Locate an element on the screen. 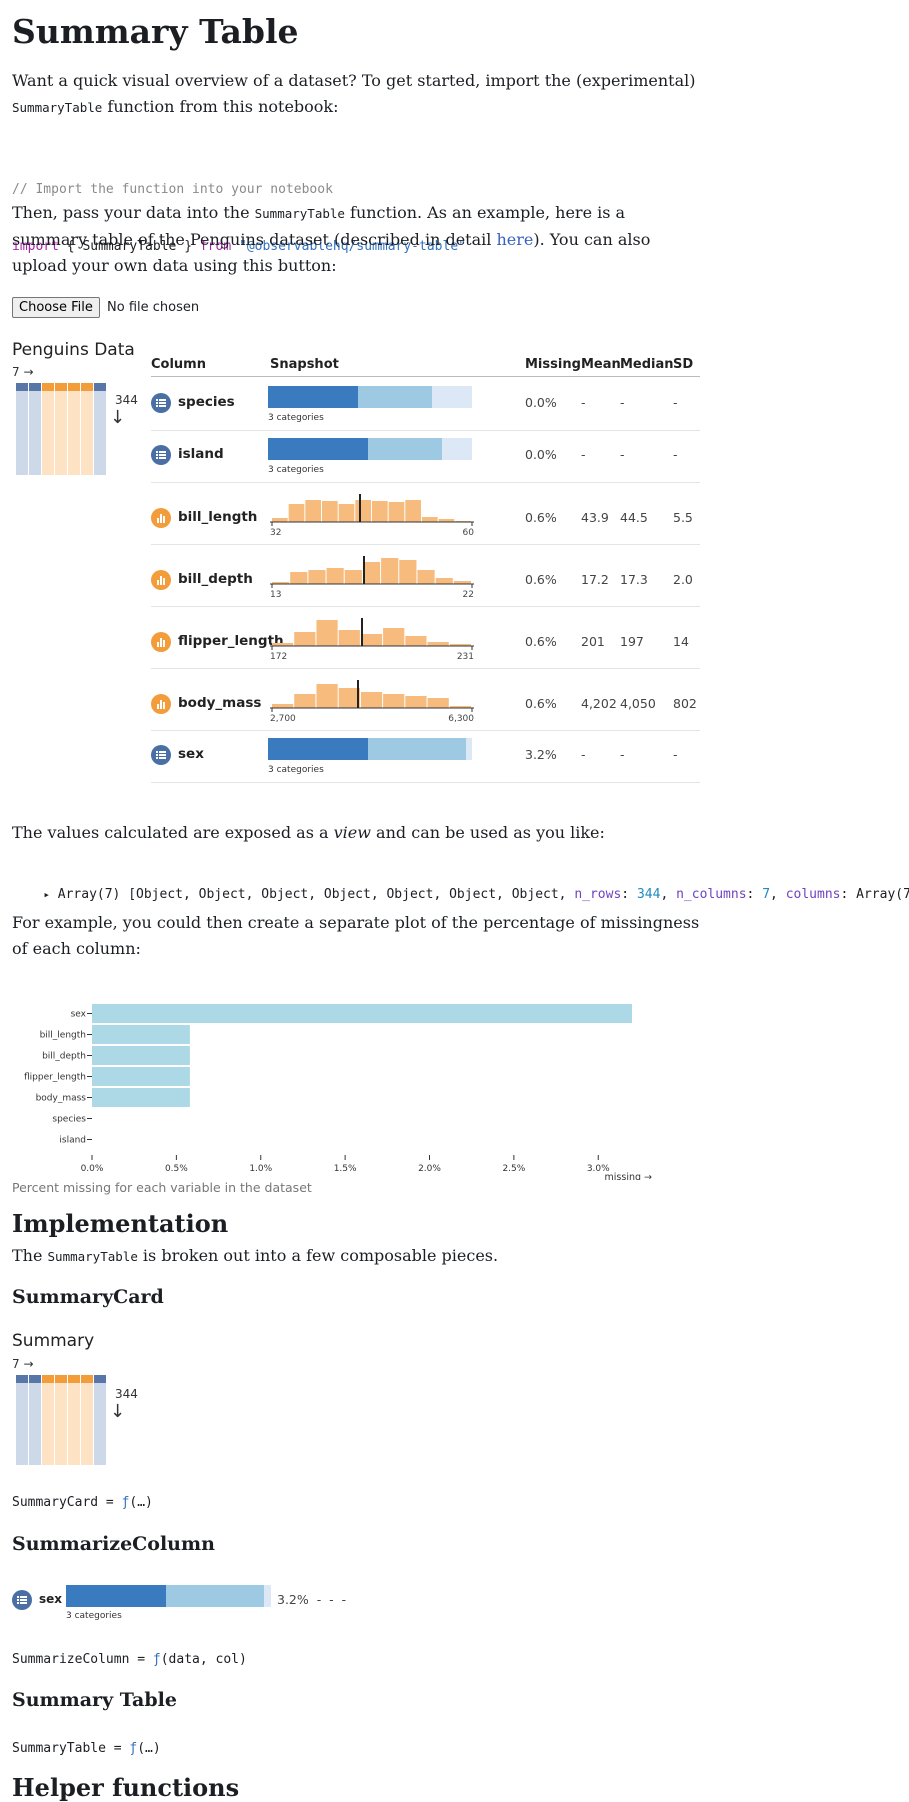  x-tick-label: 1.5% is located at coordinates (345, 1169).